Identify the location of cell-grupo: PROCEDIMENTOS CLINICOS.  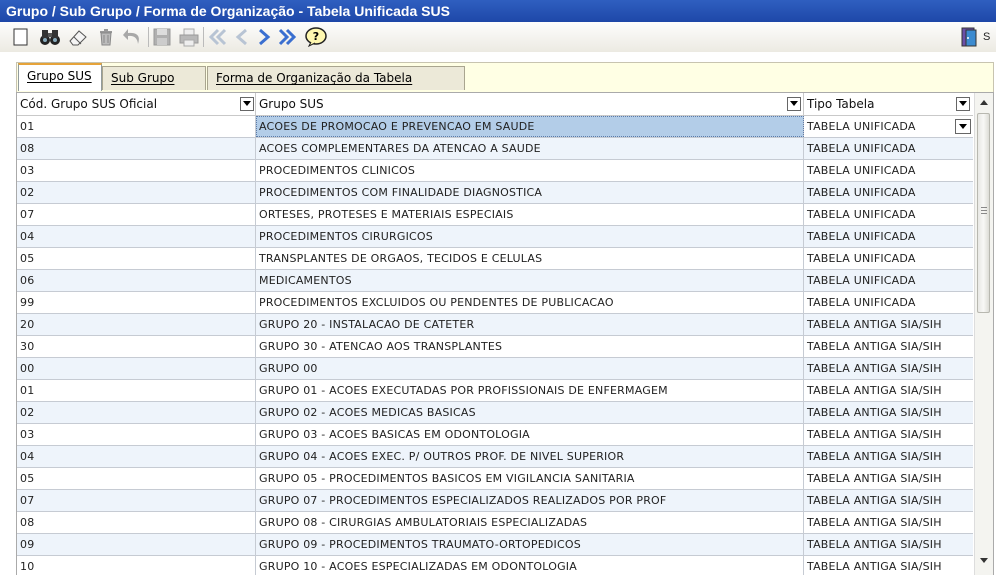
(530, 170).